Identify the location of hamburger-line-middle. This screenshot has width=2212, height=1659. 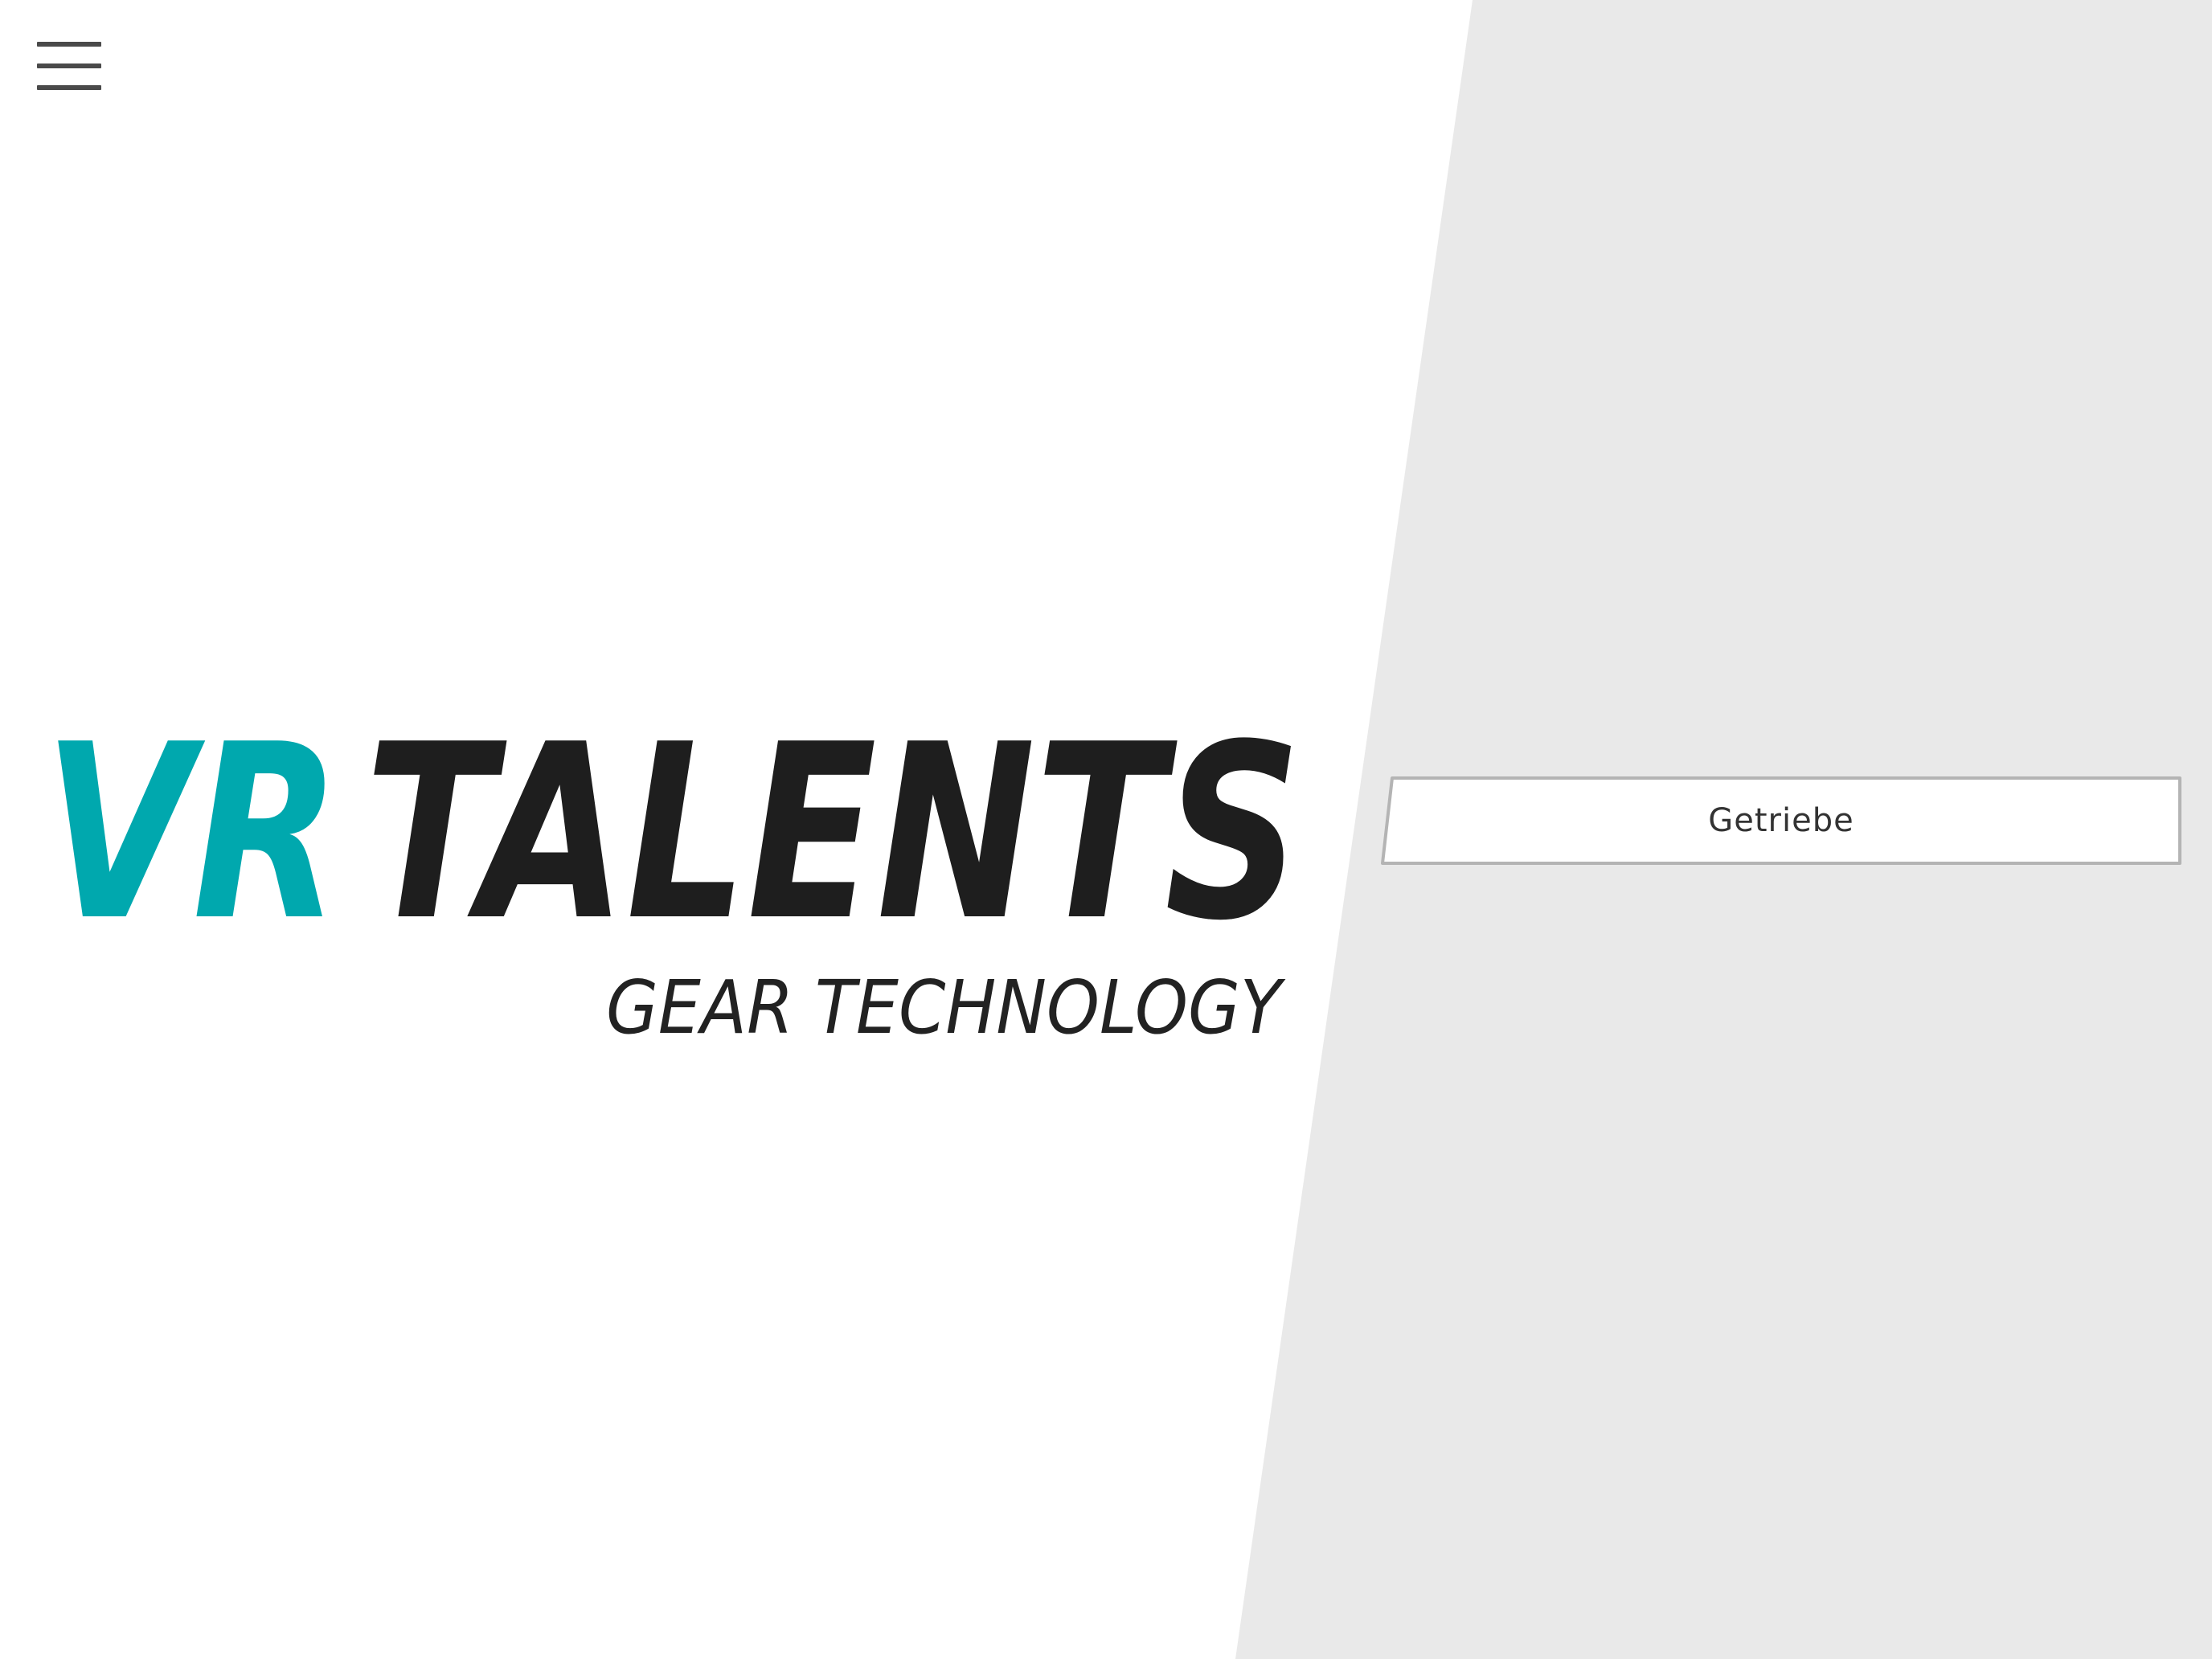
(69, 65).